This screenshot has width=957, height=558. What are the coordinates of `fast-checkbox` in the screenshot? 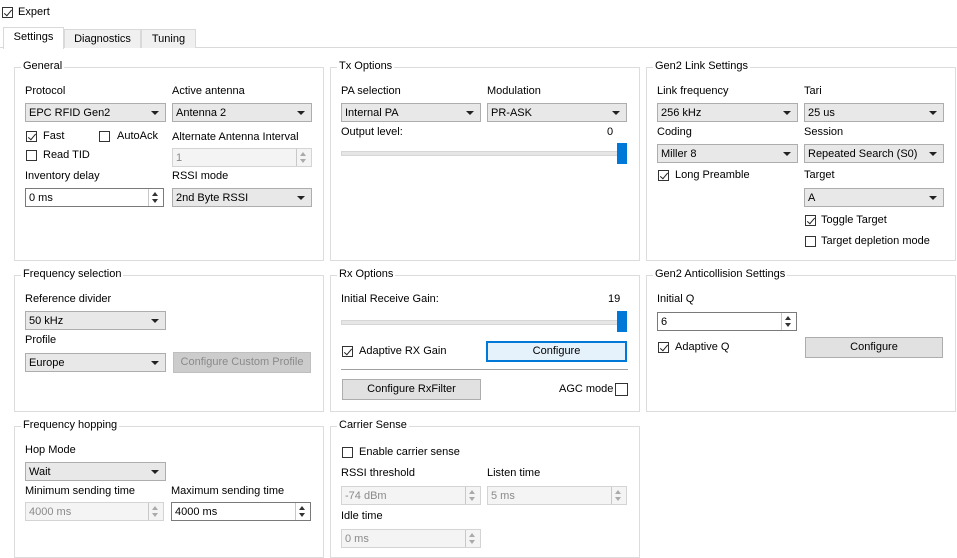 It's located at (31, 136).